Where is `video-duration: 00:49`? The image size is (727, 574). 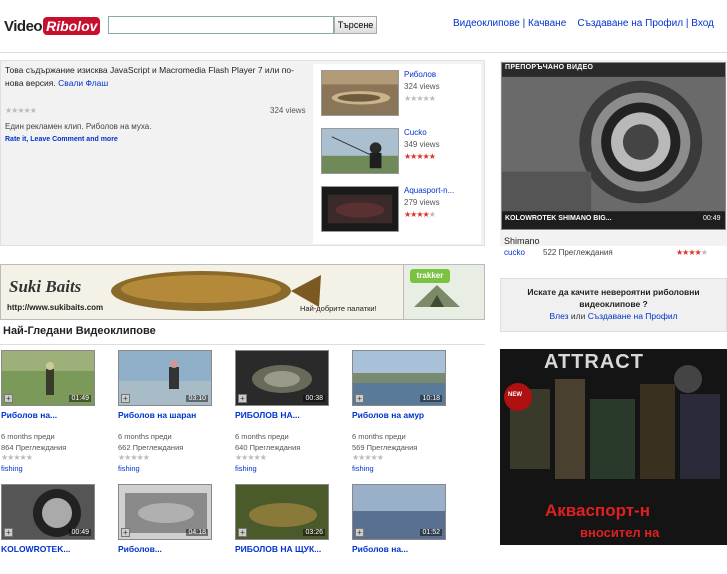 video-duration: 00:49 is located at coordinates (80, 532).